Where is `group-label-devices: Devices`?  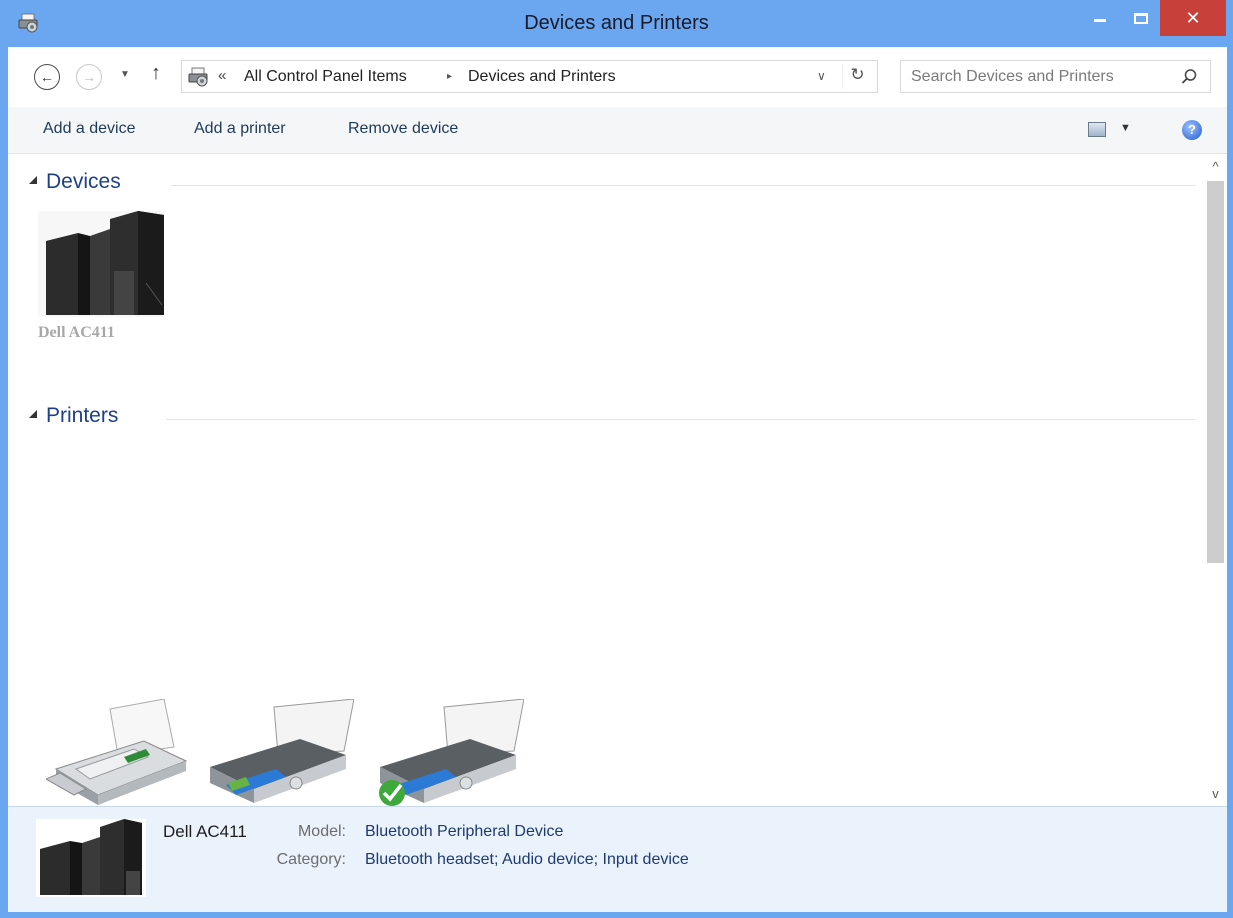
group-label-devices: Devices is located at coordinates (83, 181).